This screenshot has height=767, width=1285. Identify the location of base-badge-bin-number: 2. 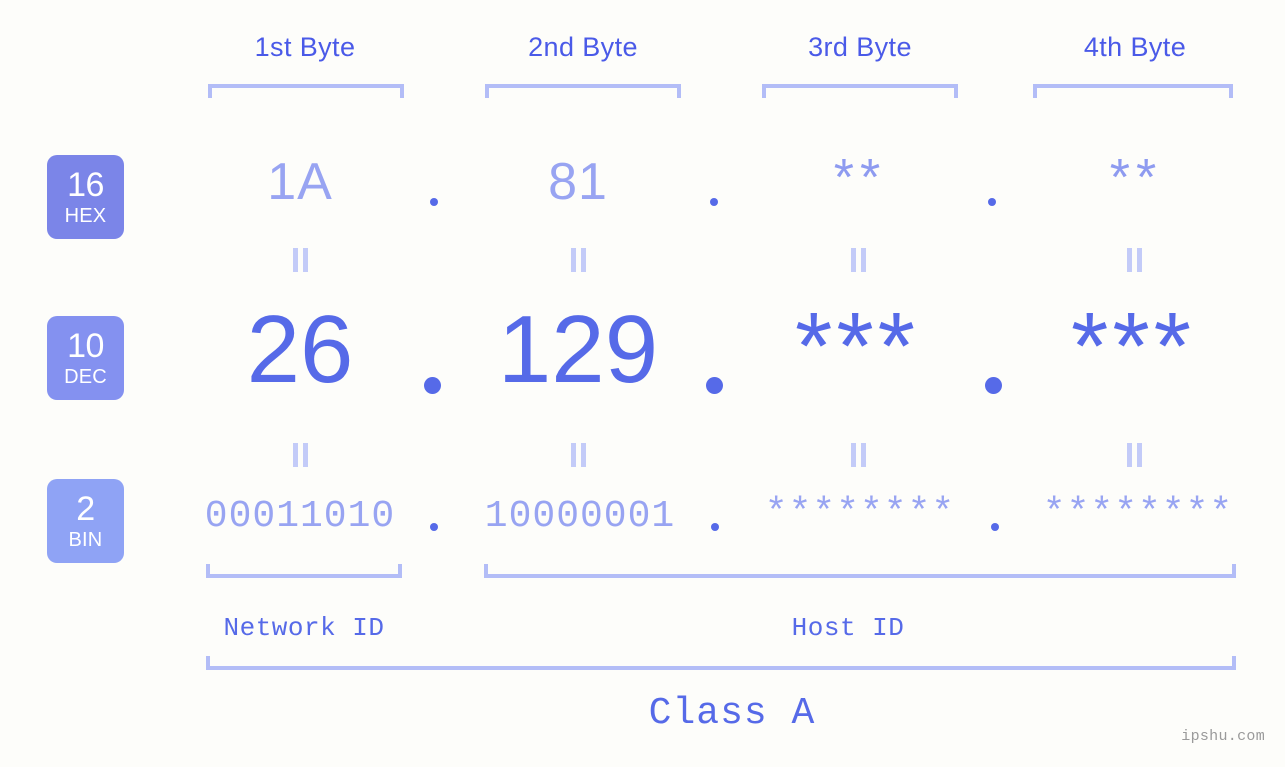
(85, 509).